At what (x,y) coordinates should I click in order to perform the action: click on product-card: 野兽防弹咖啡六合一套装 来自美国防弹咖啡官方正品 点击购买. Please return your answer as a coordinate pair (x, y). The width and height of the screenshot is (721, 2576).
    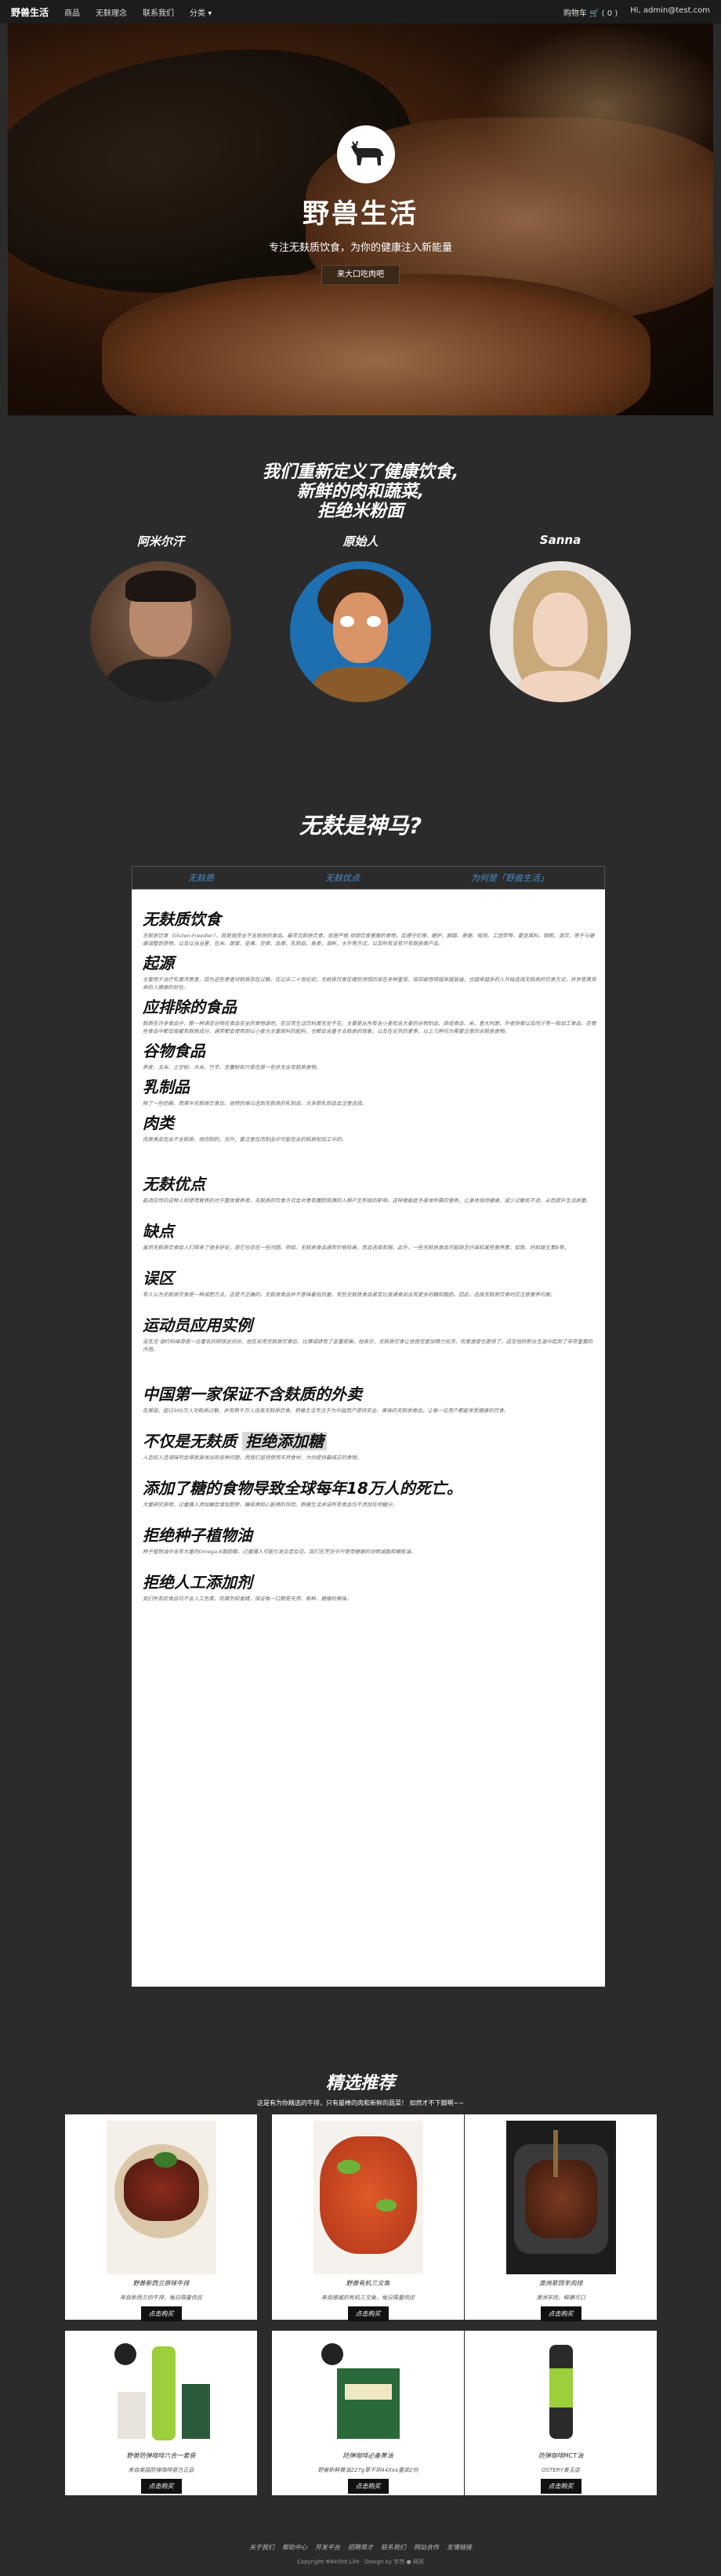
    Looking at the image, I should click on (161, 2413).